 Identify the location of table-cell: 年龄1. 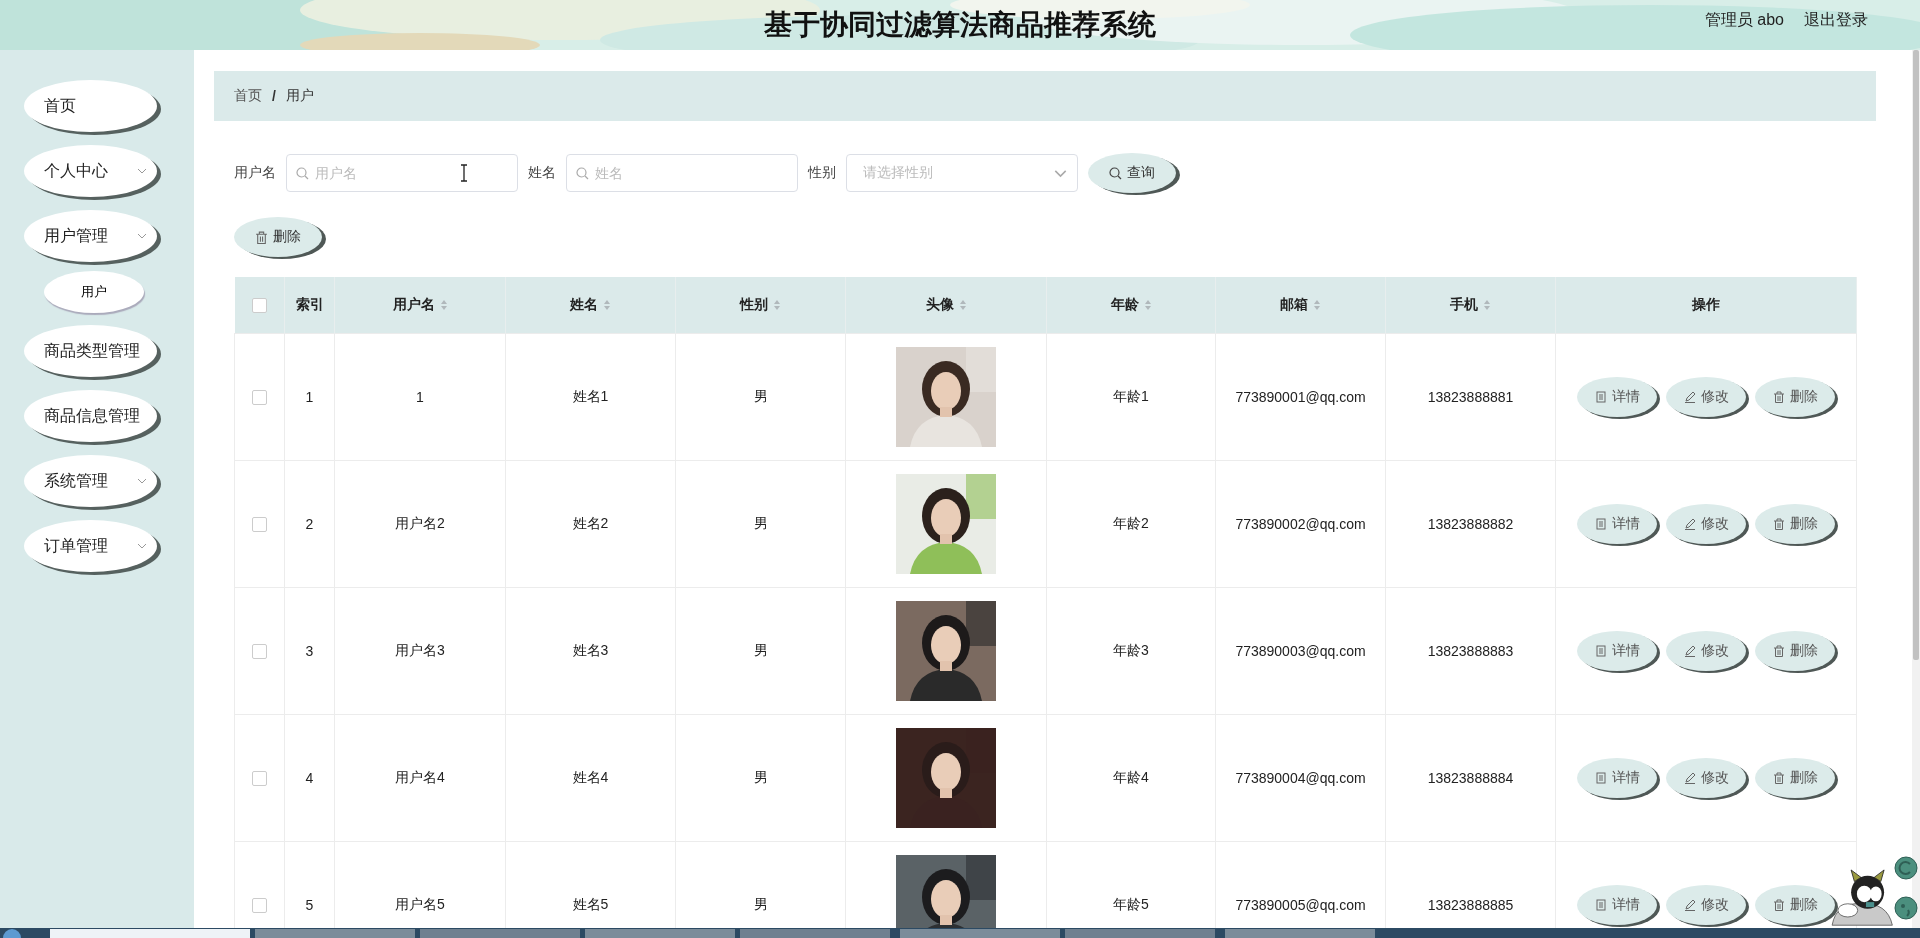
(1131, 397).